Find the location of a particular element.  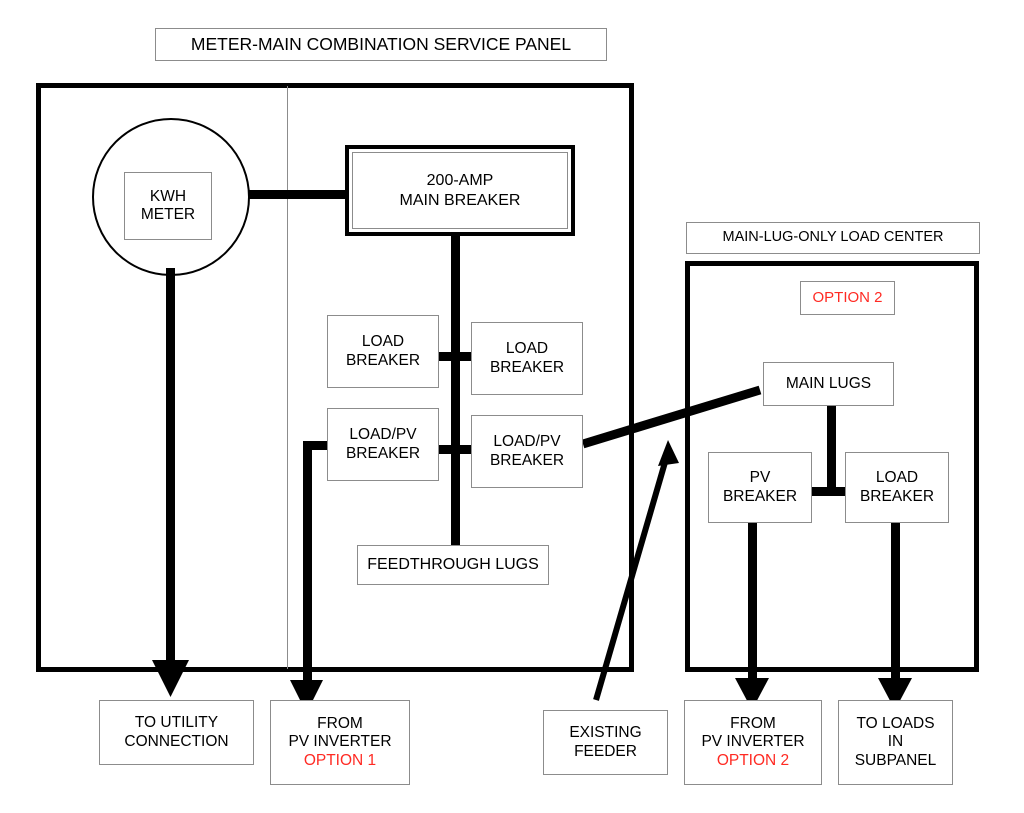

terminal-from-pv-inverter-option1: FROM PV INVERTER OPTION 1 is located at coordinates (340, 742).